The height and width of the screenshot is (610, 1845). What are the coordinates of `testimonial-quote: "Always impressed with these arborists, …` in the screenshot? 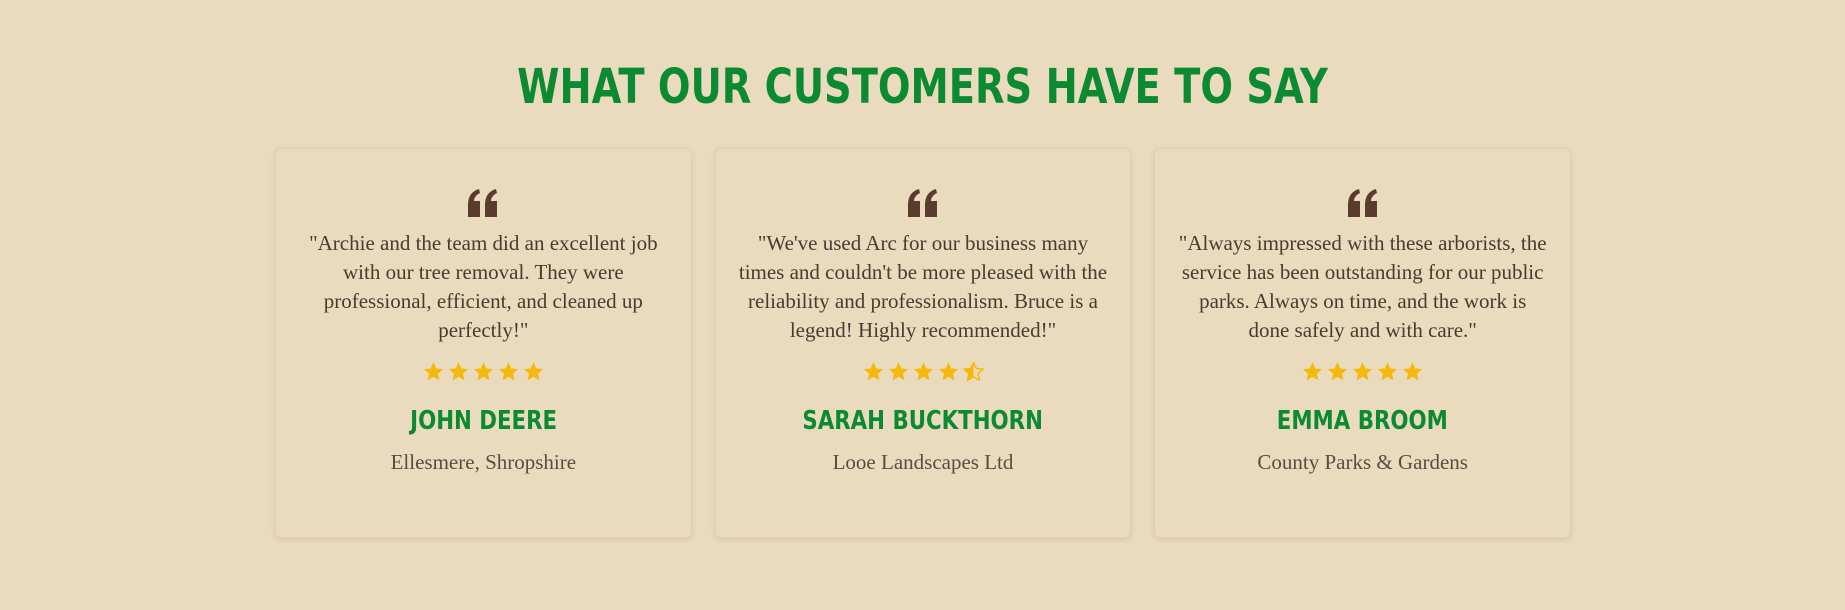 It's located at (1362, 286).